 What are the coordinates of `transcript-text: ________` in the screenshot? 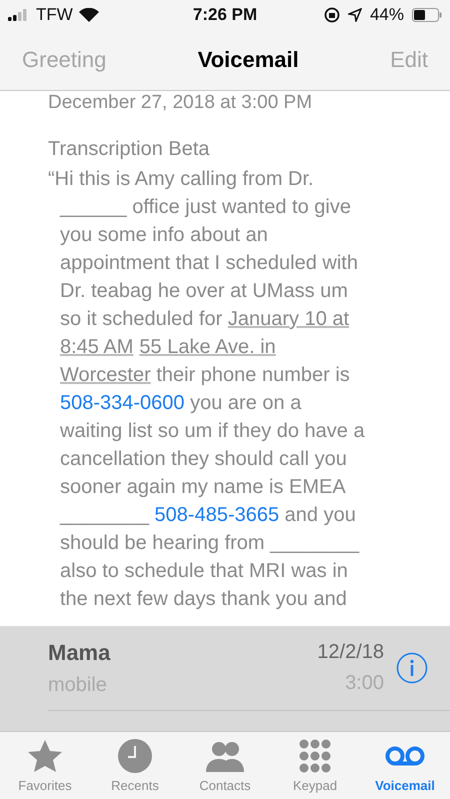 It's located at (105, 515).